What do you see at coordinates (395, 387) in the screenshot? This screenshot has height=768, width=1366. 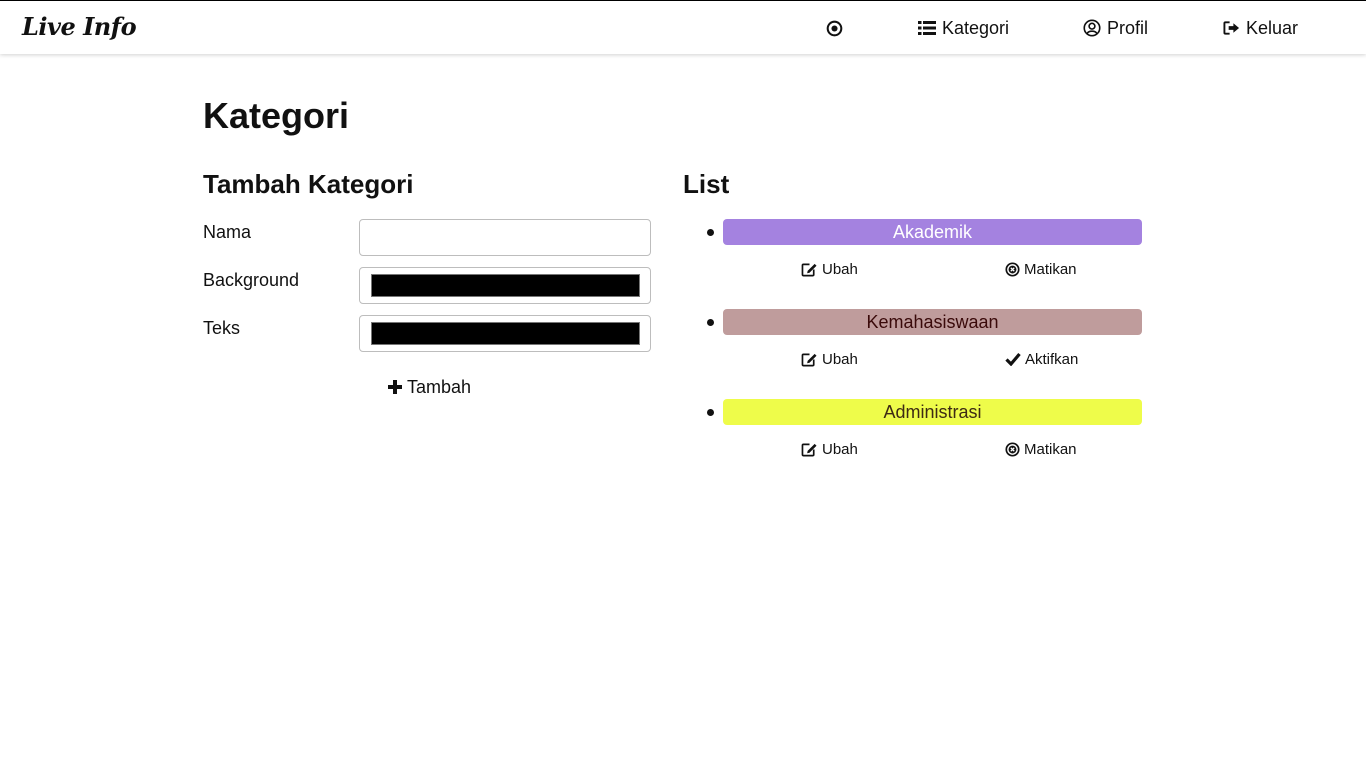 I see `plus-icon` at bounding box center [395, 387].